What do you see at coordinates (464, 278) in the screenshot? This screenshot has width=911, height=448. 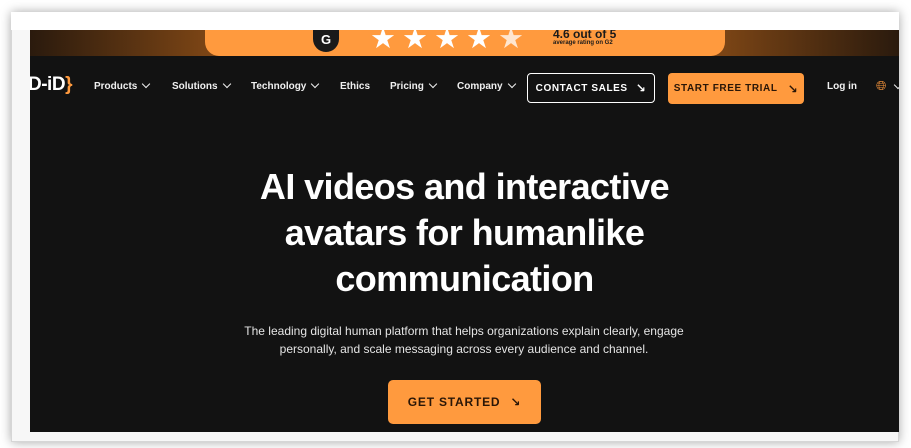 I see `hero-title-line: communication` at bounding box center [464, 278].